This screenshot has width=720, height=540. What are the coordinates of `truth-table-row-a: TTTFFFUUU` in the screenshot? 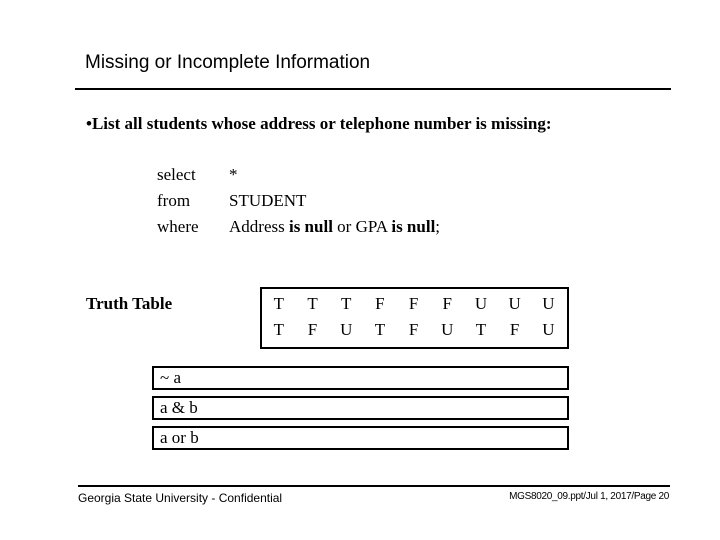 It's located at (413, 304).